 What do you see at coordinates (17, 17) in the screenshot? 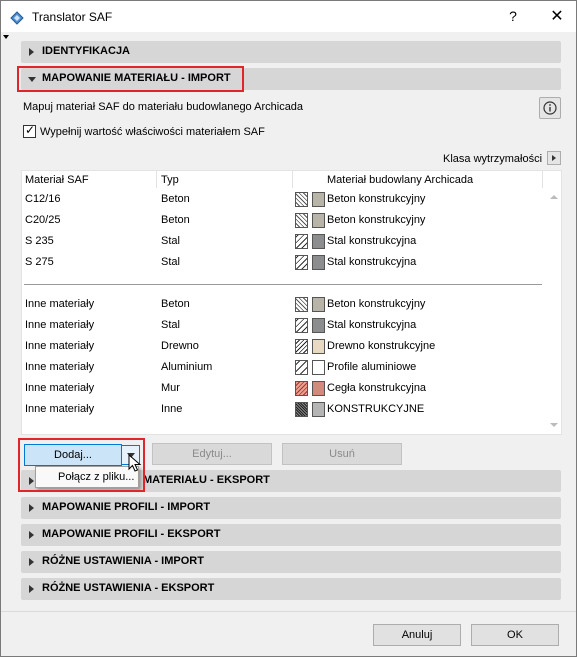
I see `app-icon` at bounding box center [17, 17].